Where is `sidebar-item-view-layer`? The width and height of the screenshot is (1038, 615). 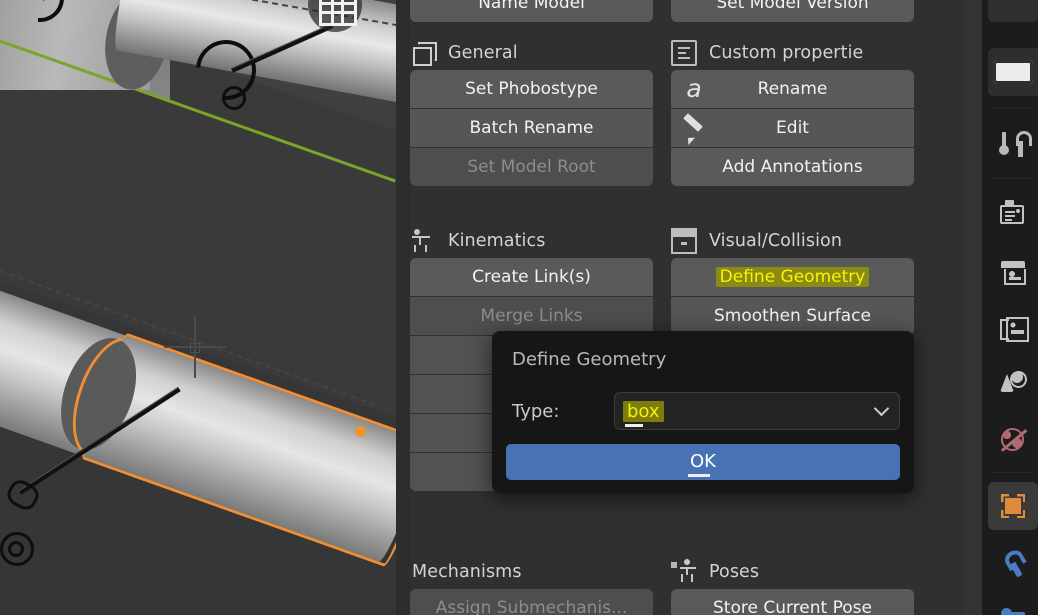
sidebar-item-view-layer is located at coordinates (1013, 328).